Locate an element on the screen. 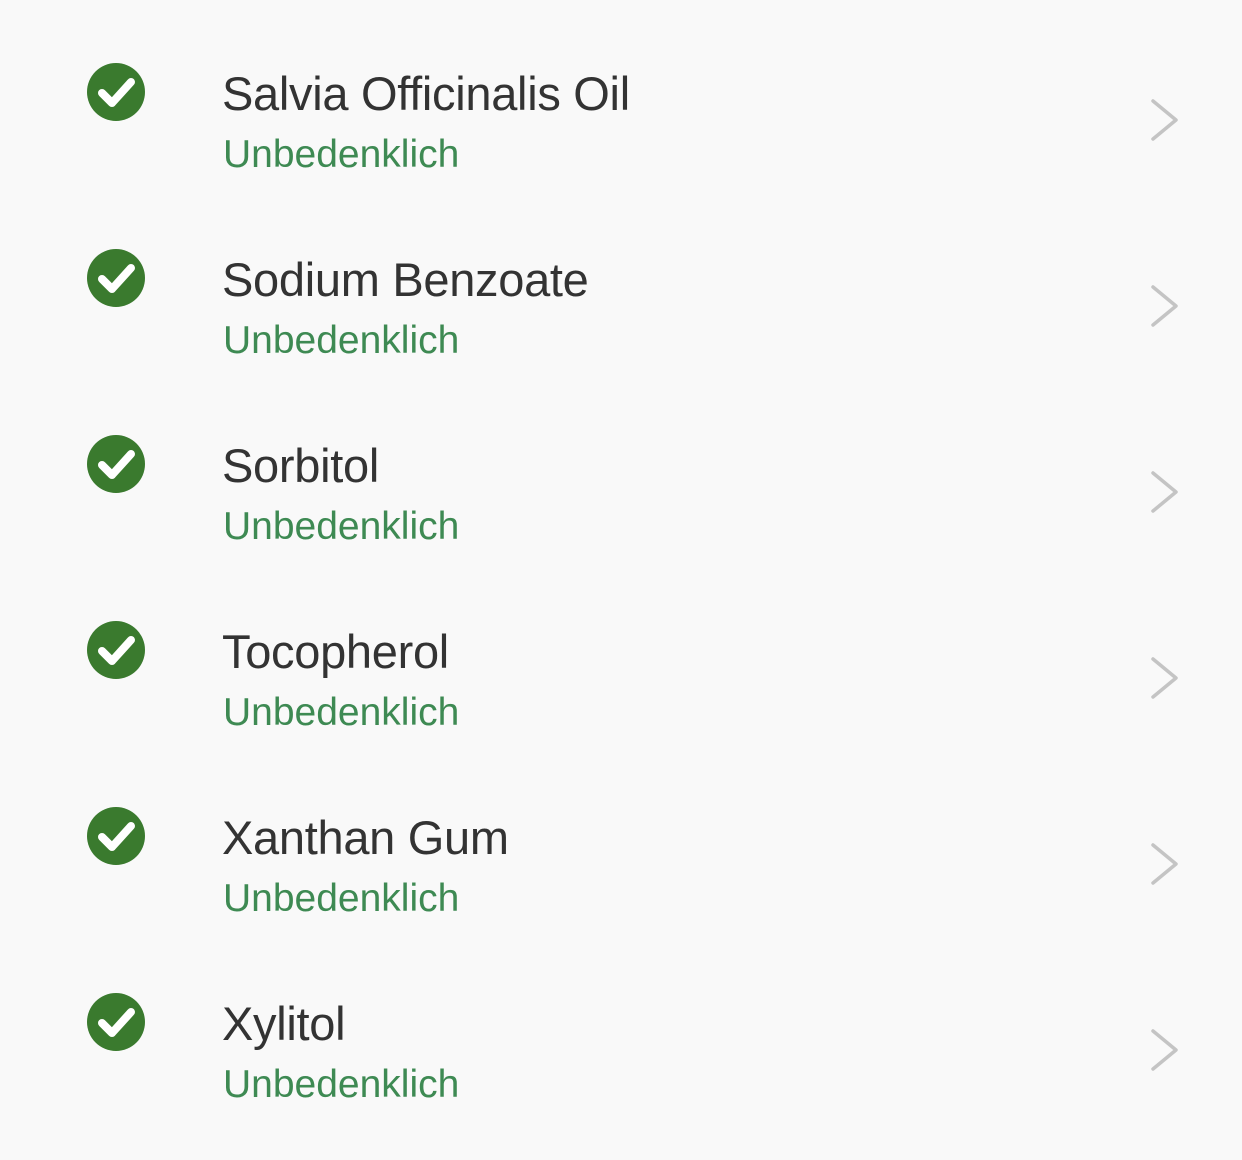 The height and width of the screenshot is (1160, 1242). ingredient-name: Xanthan Gum is located at coordinates (365, 837).